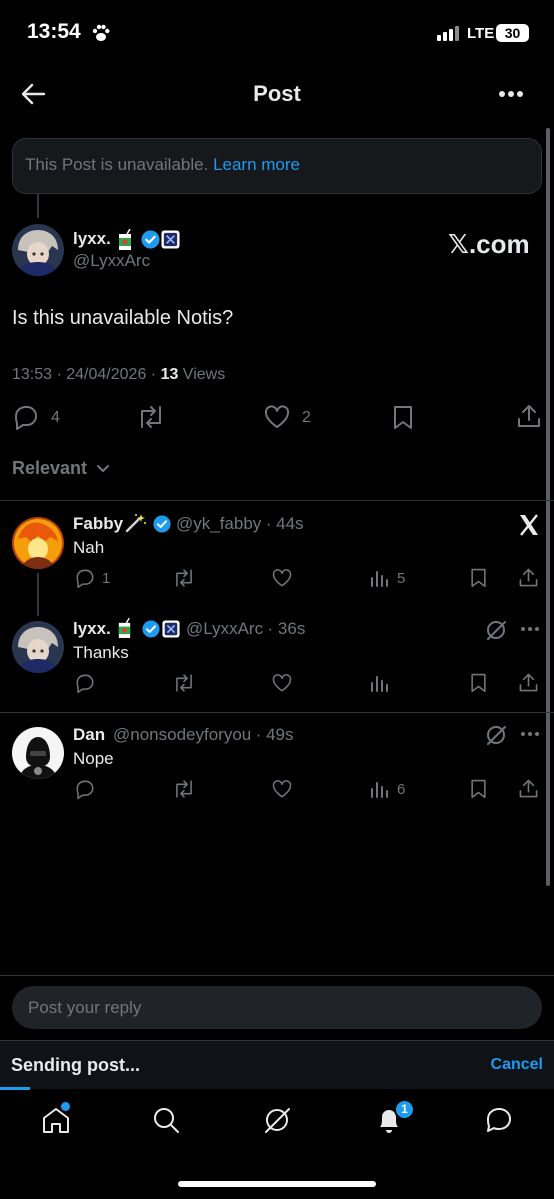  What do you see at coordinates (54, 31) in the screenshot?
I see `status-time: 13:54` at bounding box center [54, 31].